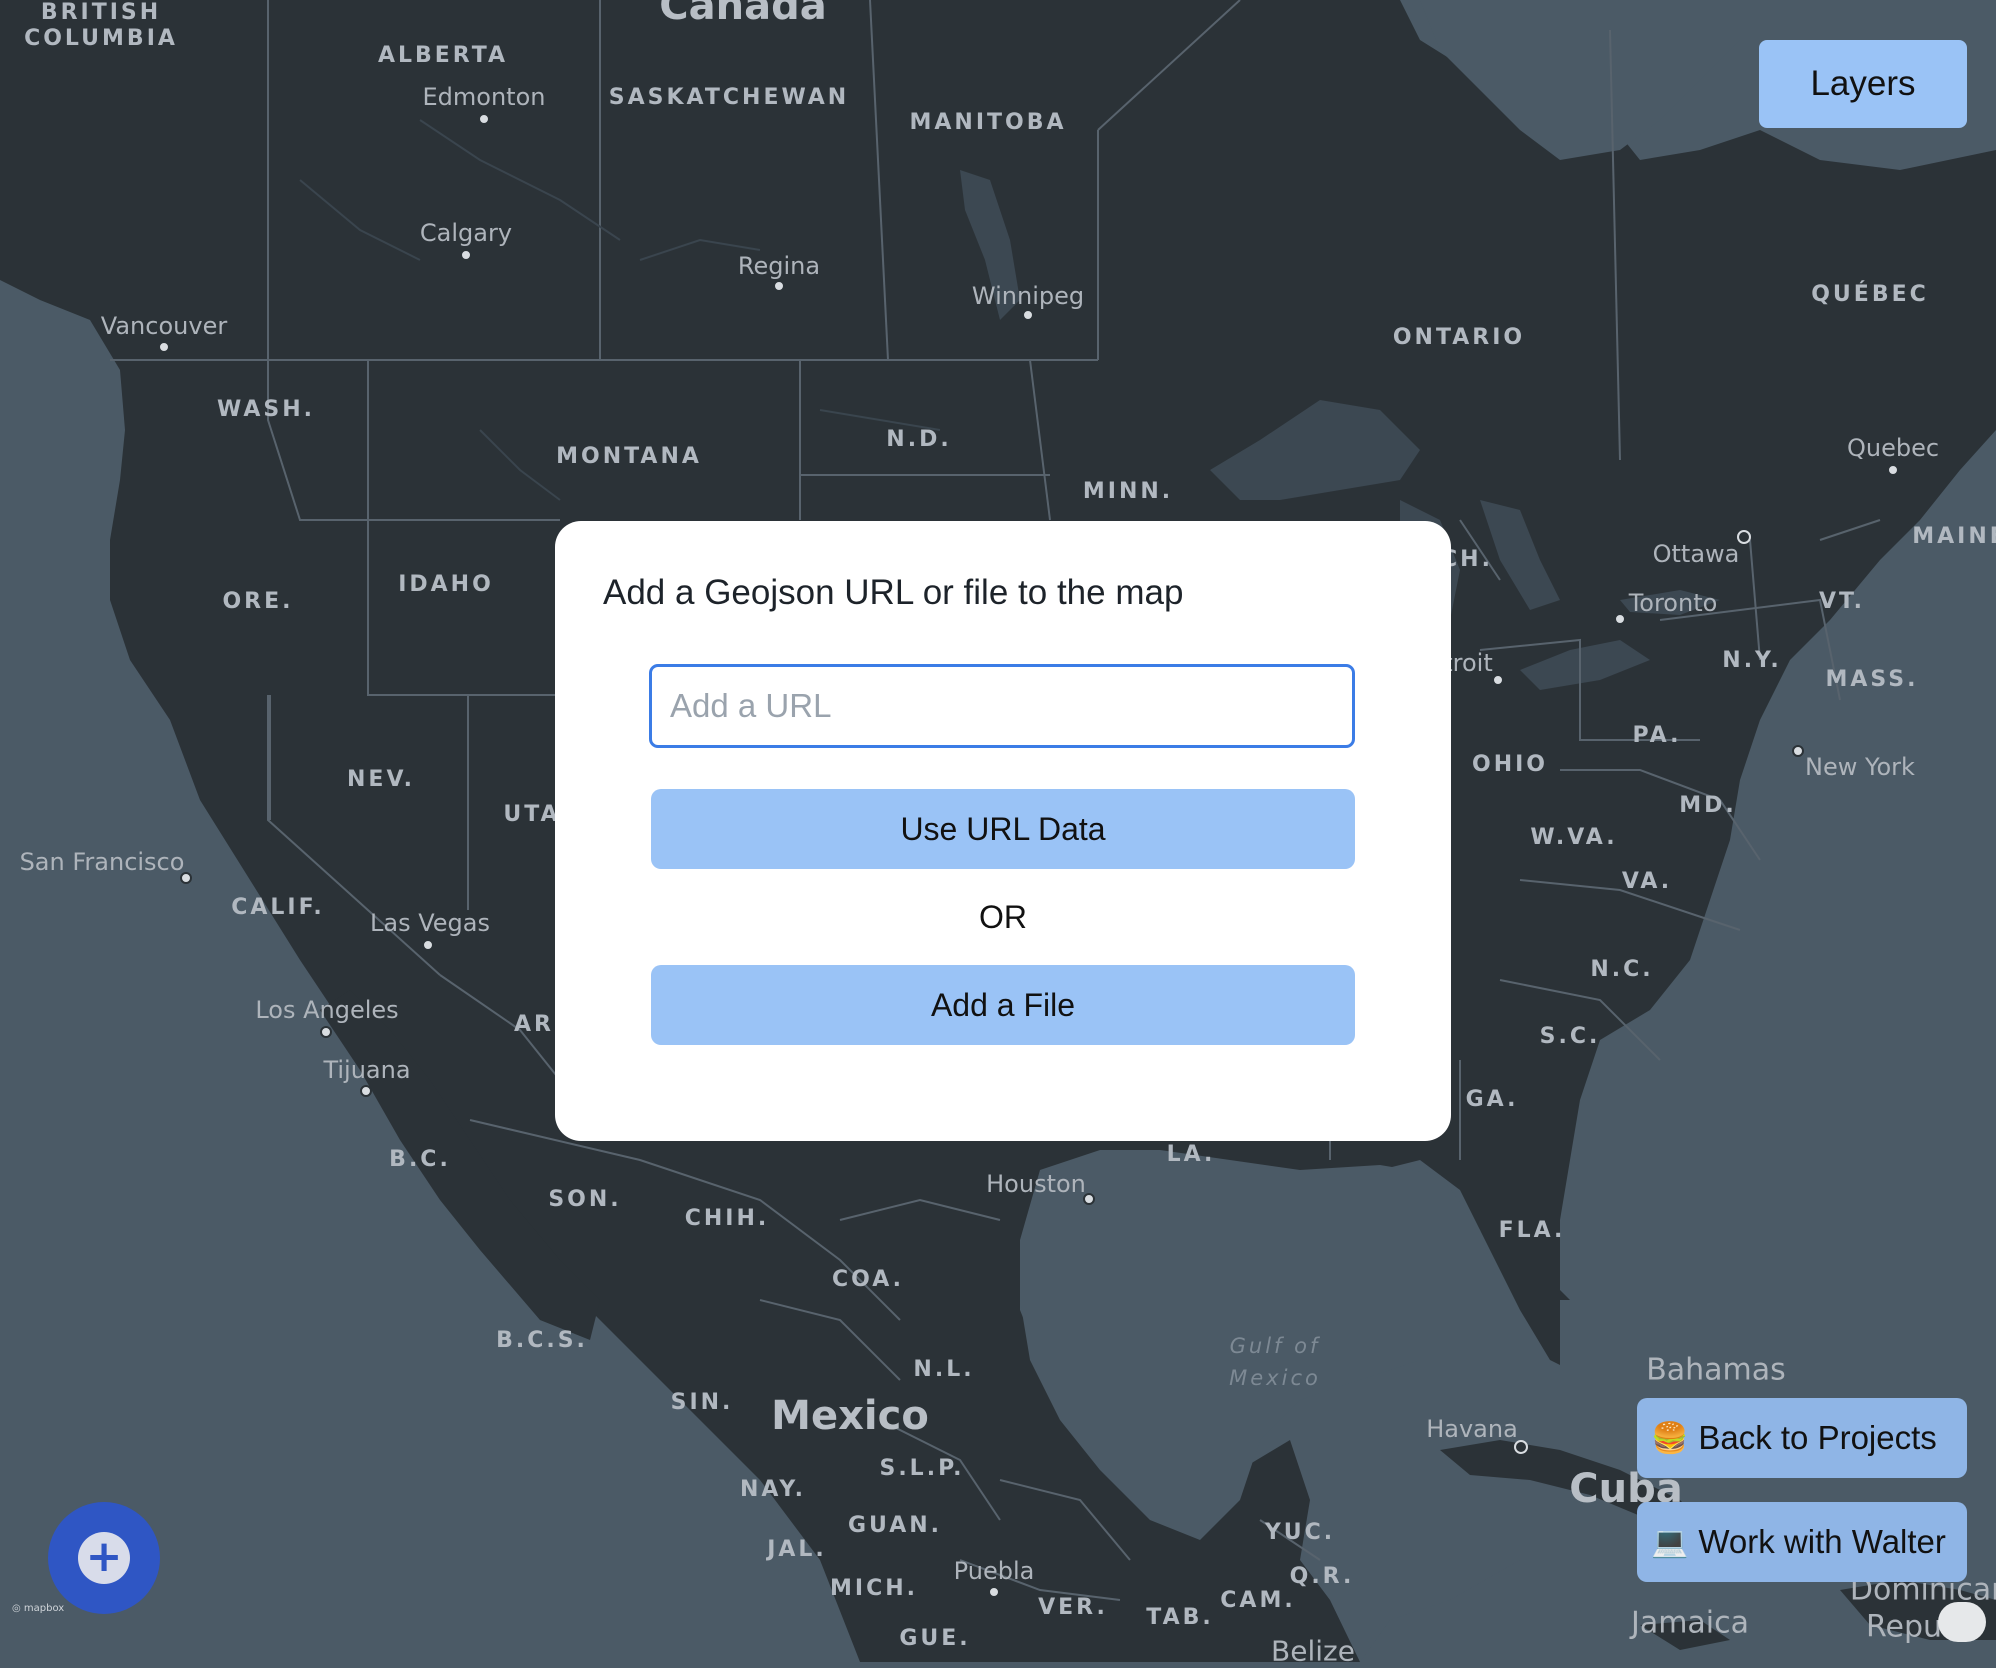 The image size is (1996, 1668). I want to click on back-to-projects-button: 🍔 Back to Projects, so click(1802, 1438).